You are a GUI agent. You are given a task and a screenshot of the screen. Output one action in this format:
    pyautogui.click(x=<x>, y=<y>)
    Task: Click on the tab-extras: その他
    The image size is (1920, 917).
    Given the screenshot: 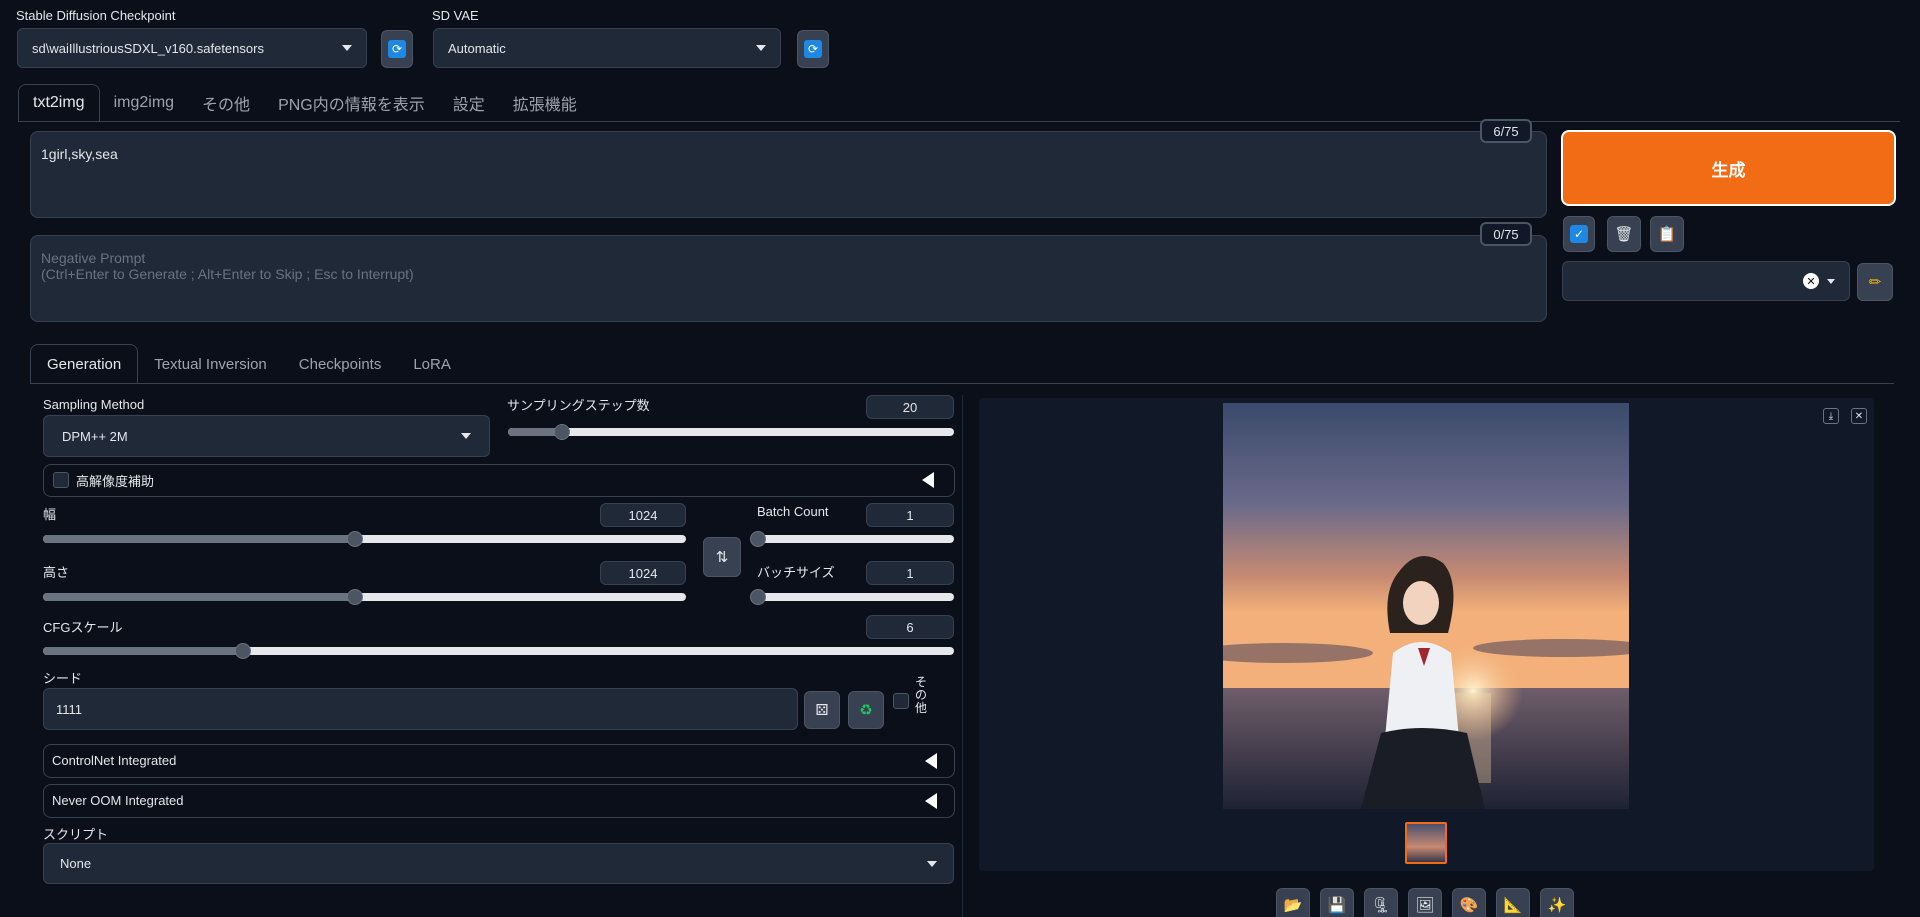 What is the action you would take?
    pyautogui.click(x=226, y=103)
    